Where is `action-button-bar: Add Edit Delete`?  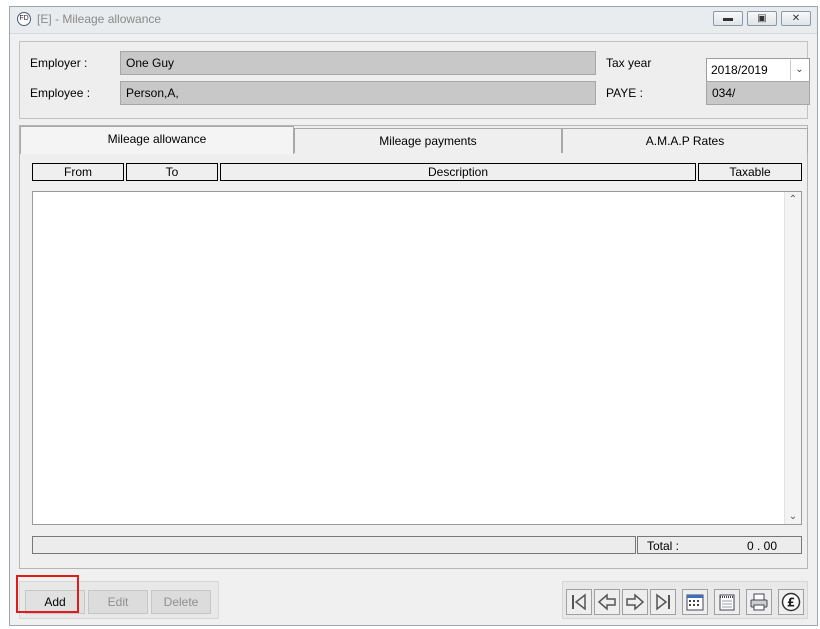
action-button-bar: Add Edit Delete is located at coordinates (119, 600).